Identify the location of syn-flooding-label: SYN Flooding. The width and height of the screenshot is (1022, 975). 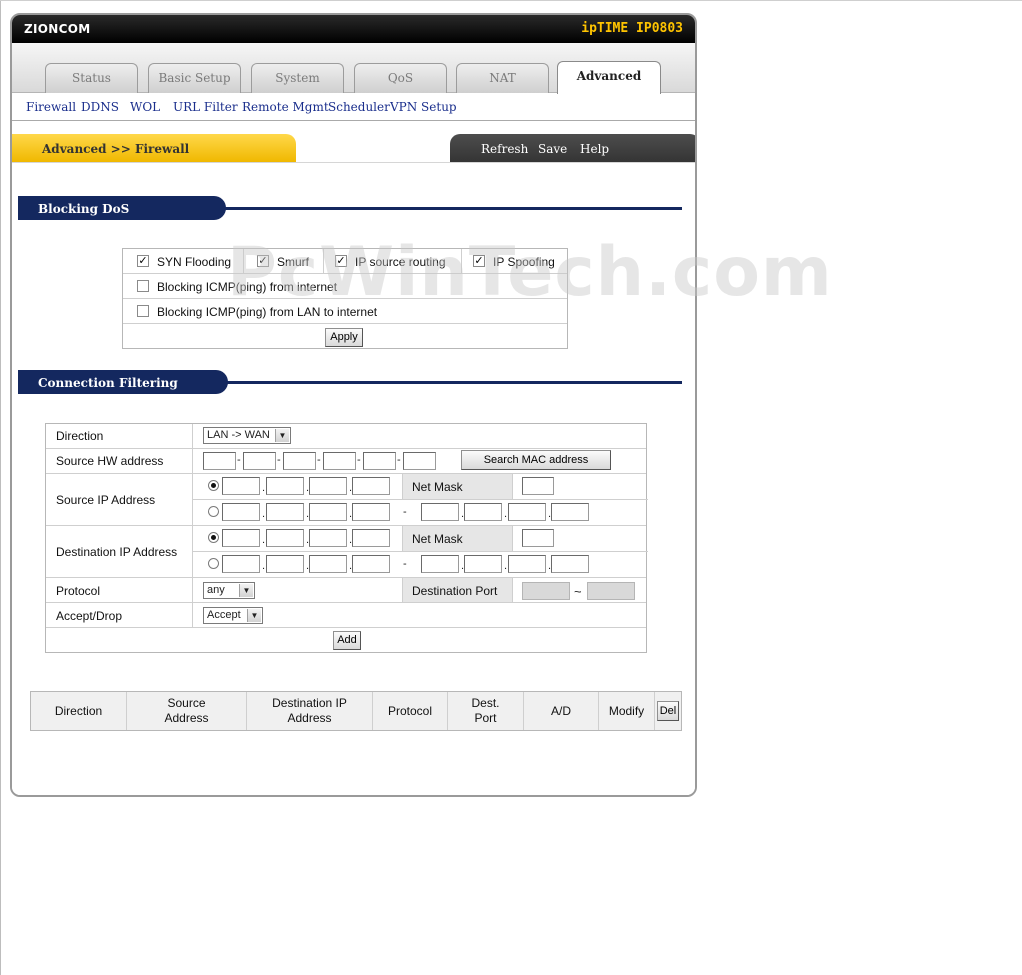
(194, 262).